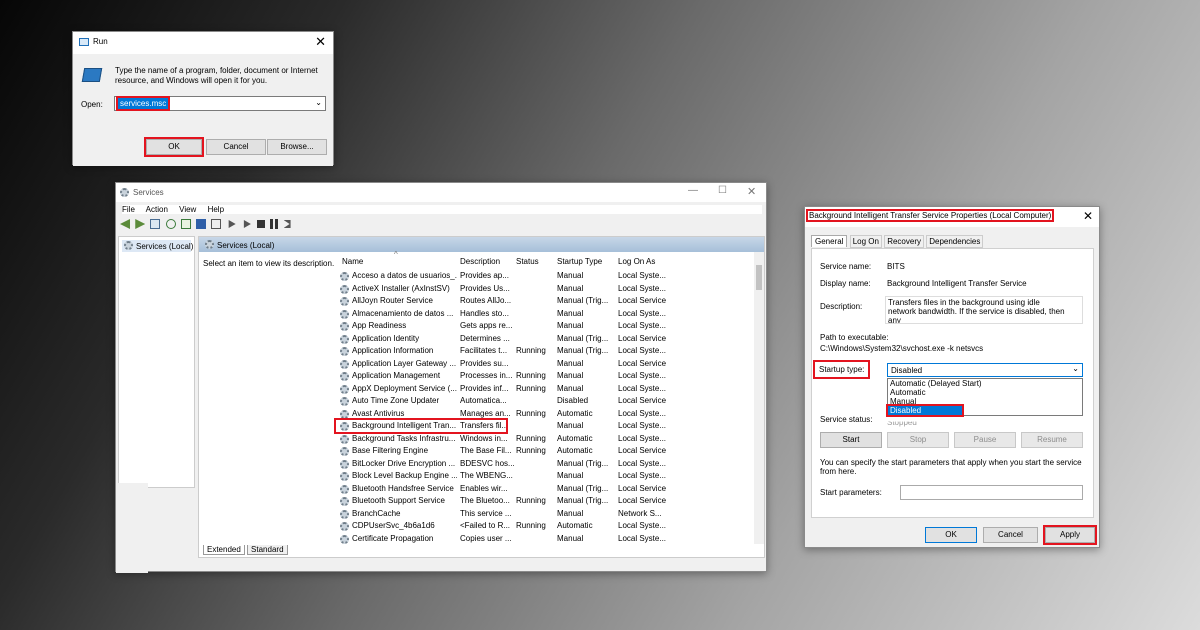 The image size is (1200, 630). What do you see at coordinates (759, 277) in the screenshot?
I see `scroll-thumb` at bounding box center [759, 277].